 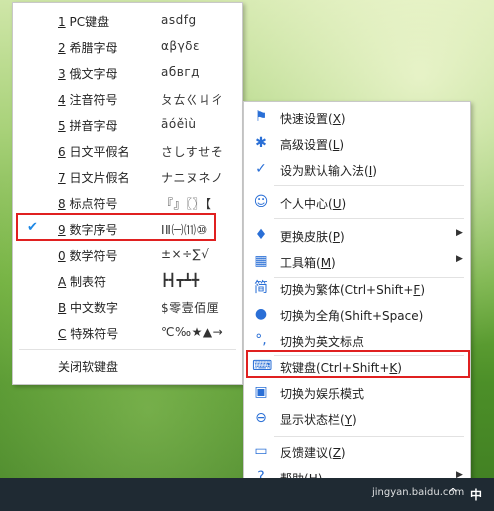 I want to click on kb-item-key: 4, so click(x=62, y=100).